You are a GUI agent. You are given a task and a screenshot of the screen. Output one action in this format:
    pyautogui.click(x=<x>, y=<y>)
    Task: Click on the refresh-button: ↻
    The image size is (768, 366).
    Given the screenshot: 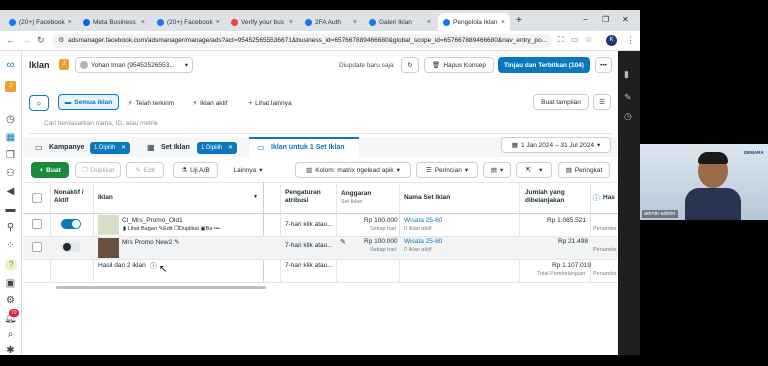 What is the action you would take?
    pyautogui.click(x=410, y=65)
    